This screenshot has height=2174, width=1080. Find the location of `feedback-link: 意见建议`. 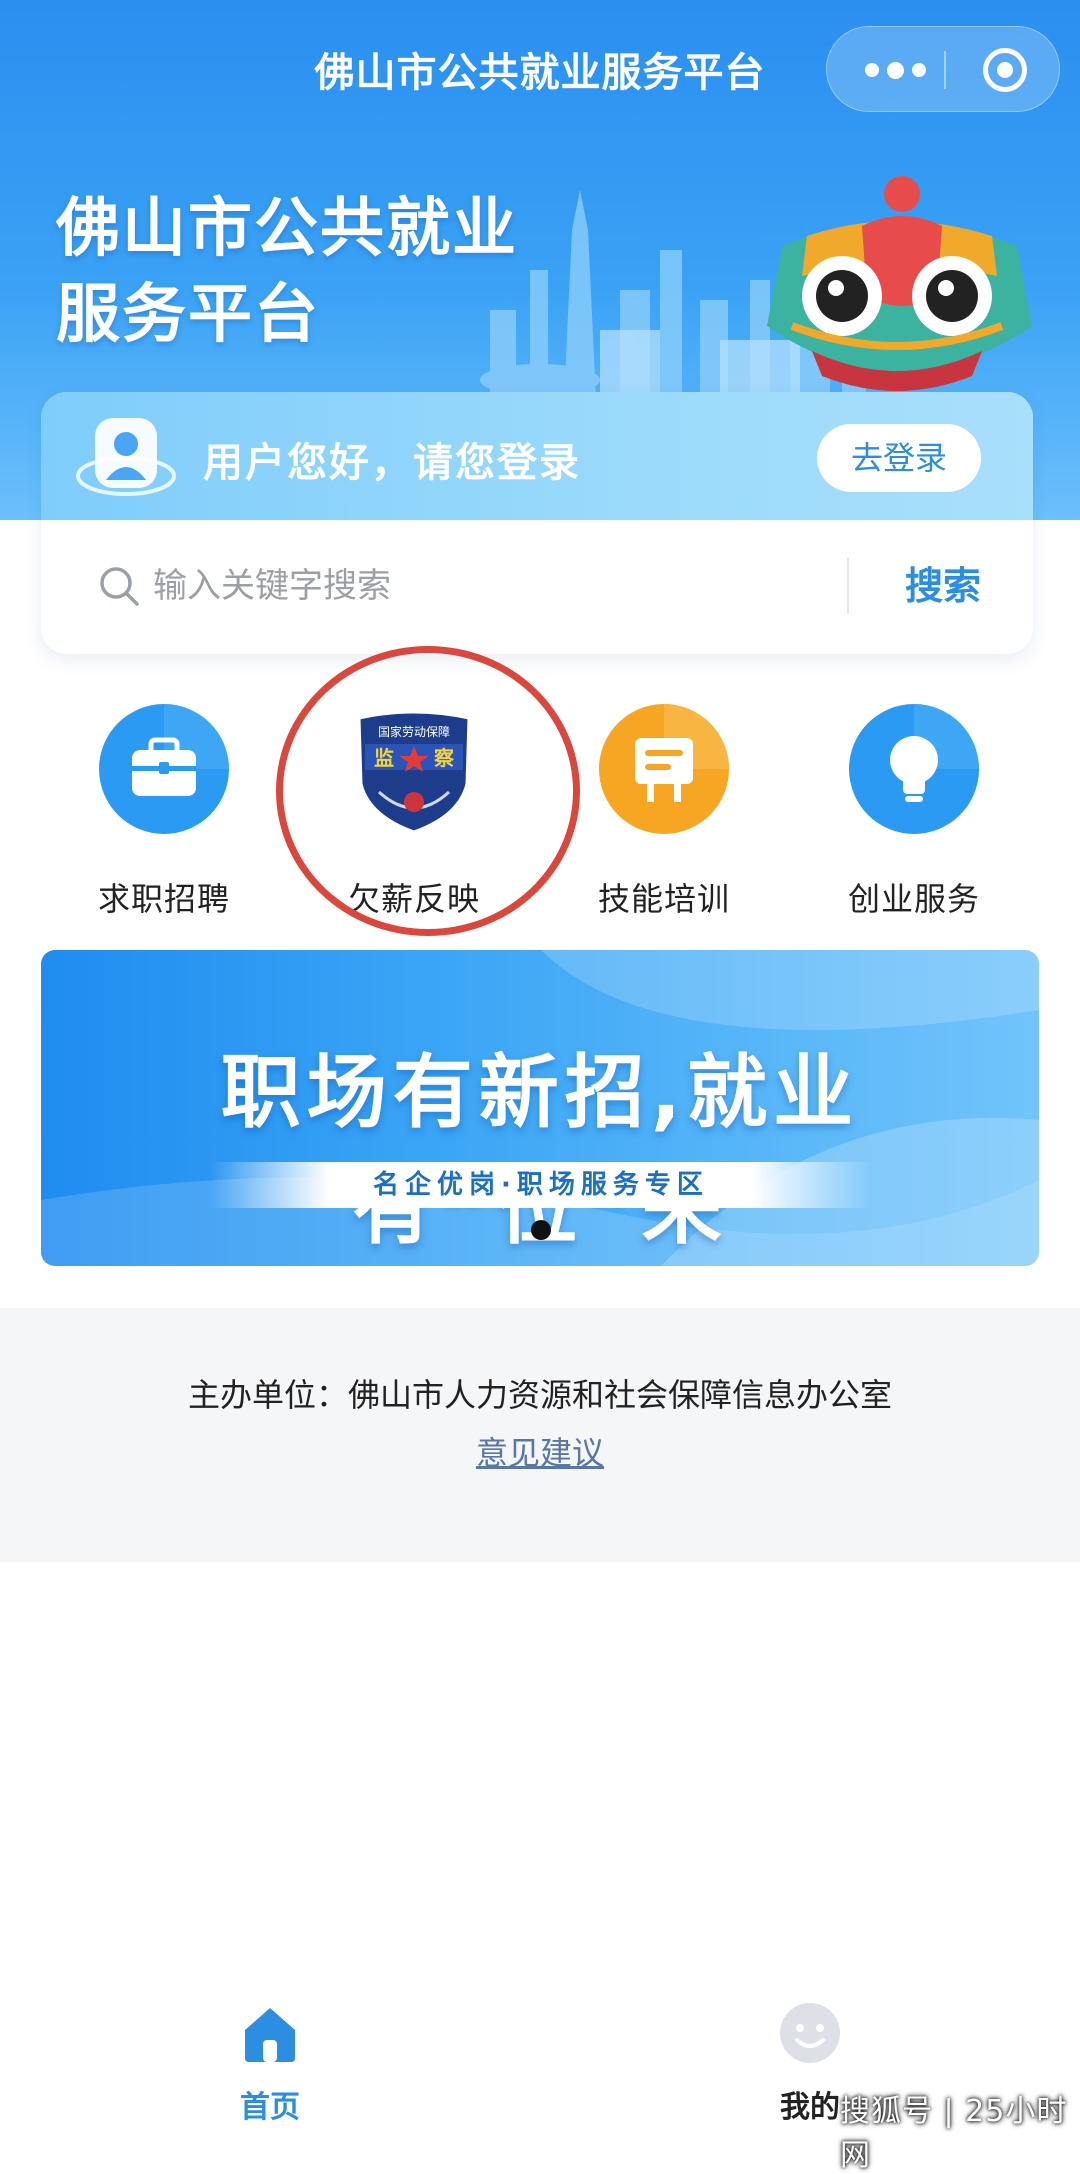

feedback-link: 意见建议 is located at coordinates (540, 1453).